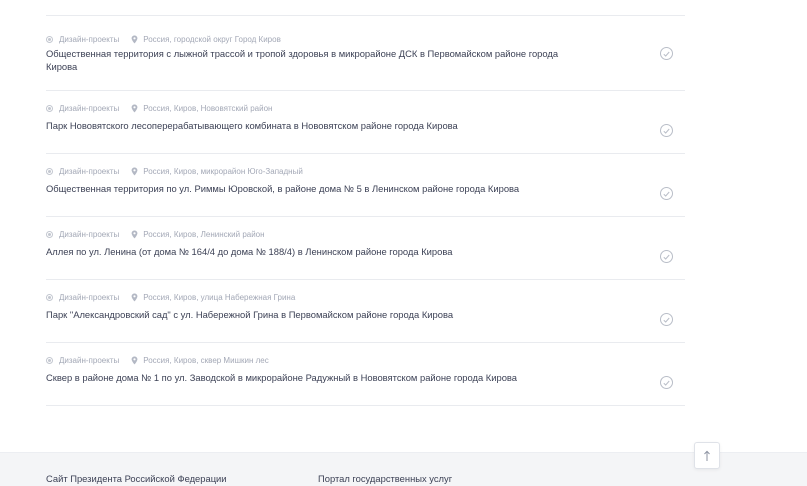  I want to click on footer-link-president: Сайт Президента Российской Федерации, so click(136, 478).